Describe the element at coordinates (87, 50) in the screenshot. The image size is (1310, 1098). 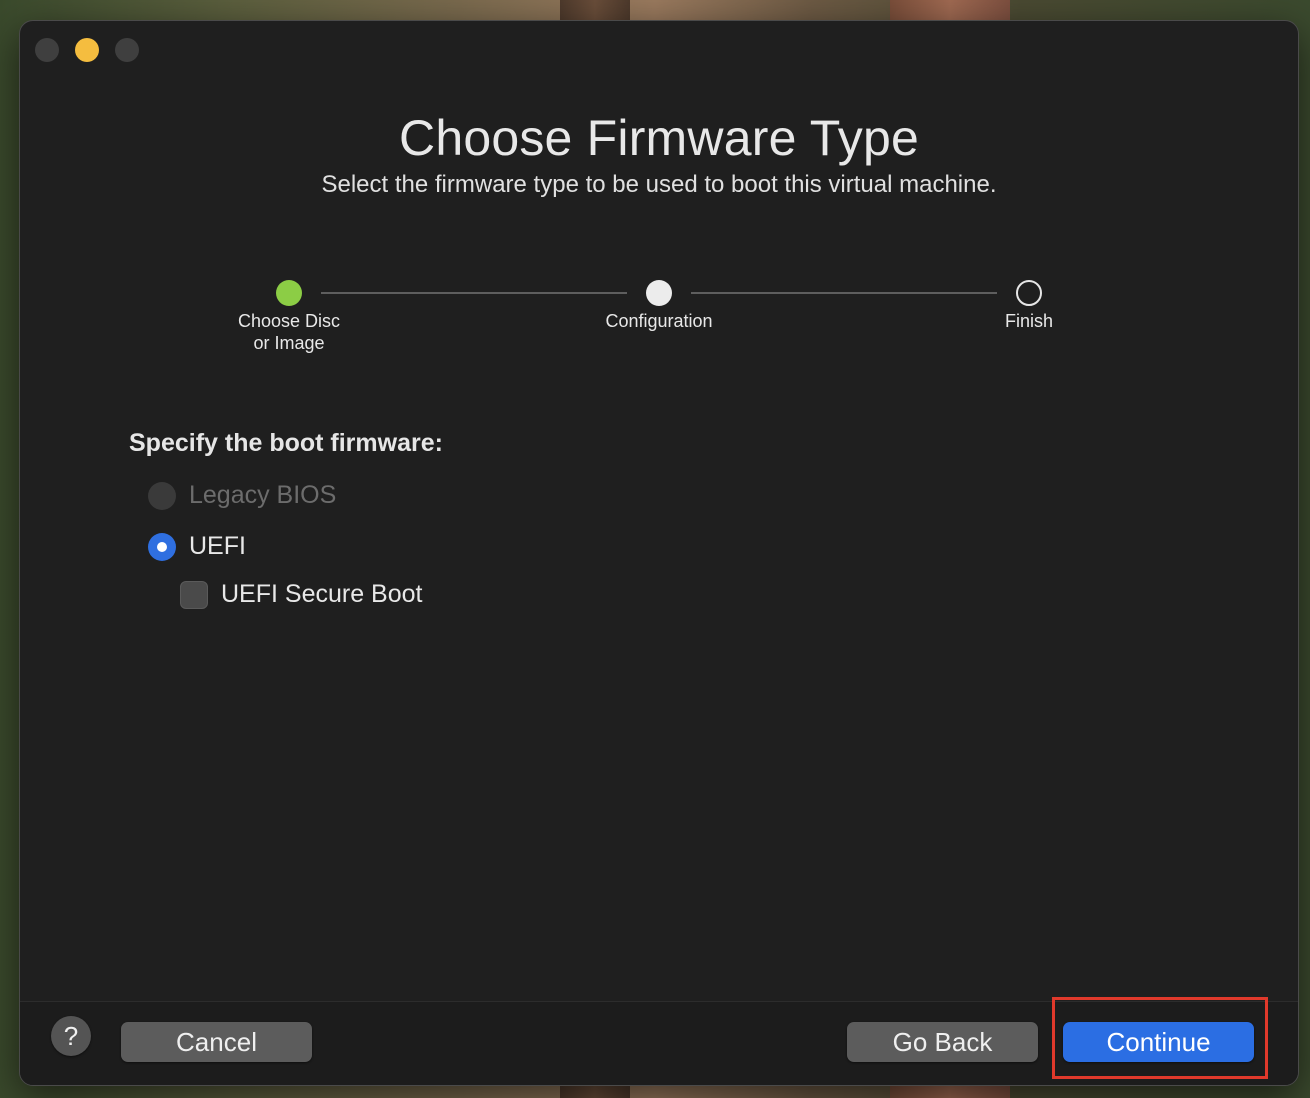
I see `minimize-window-button` at that location.